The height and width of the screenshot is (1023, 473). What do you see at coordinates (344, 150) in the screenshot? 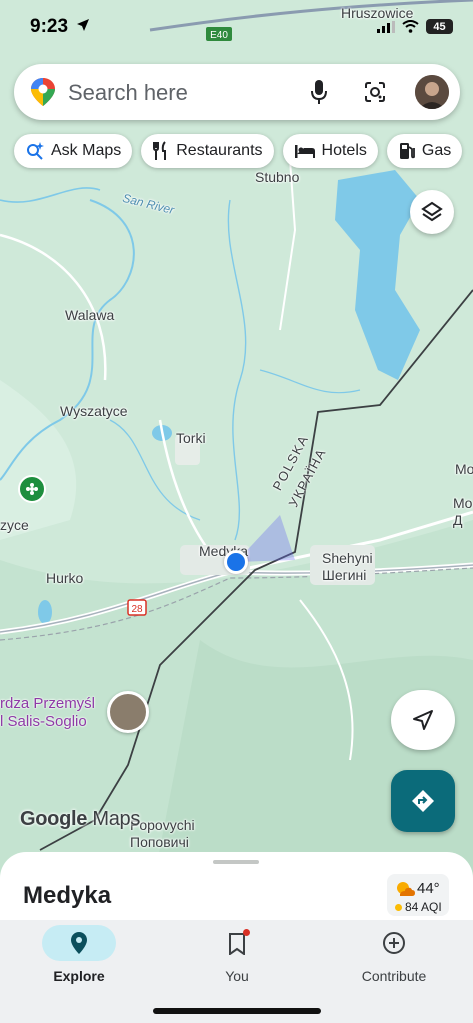
I see `chip-hotels-label: Hotels` at bounding box center [344, 150].